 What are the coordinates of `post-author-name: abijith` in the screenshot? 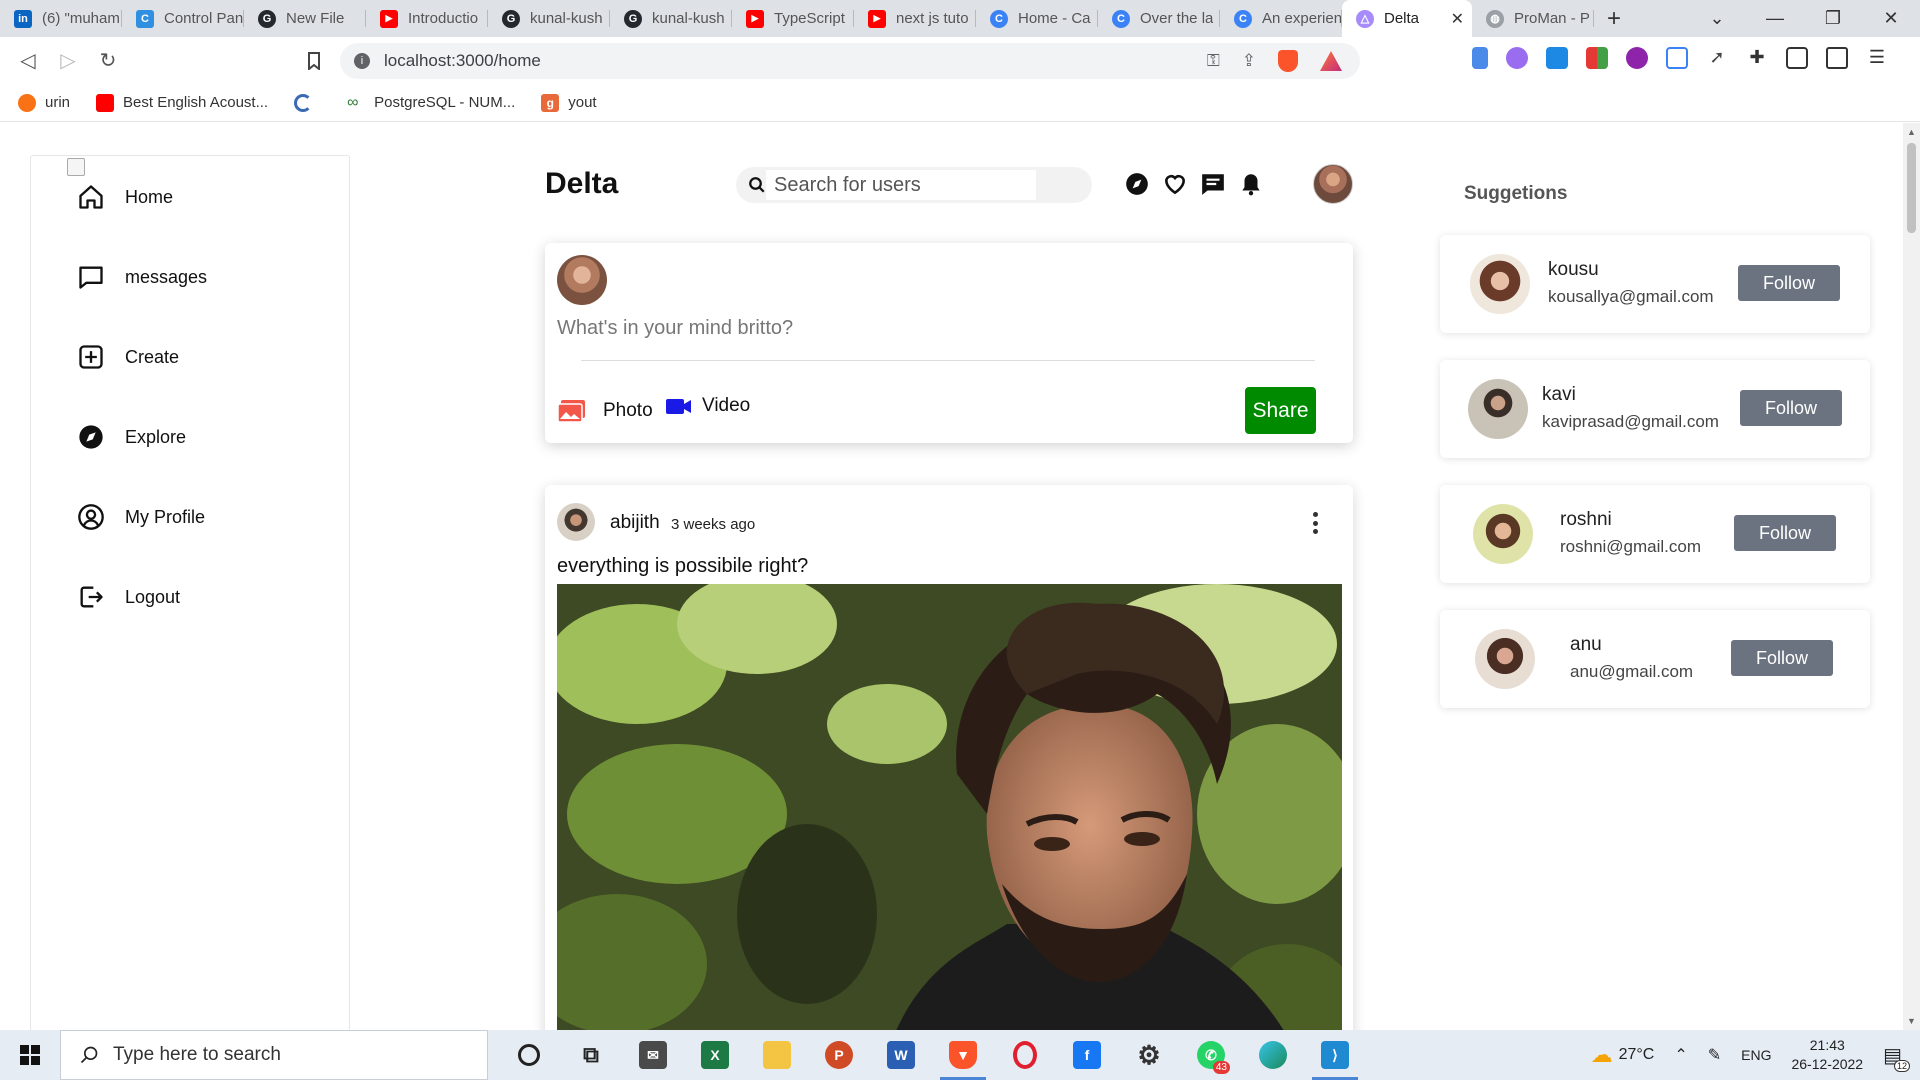 It's located at (635, 523).